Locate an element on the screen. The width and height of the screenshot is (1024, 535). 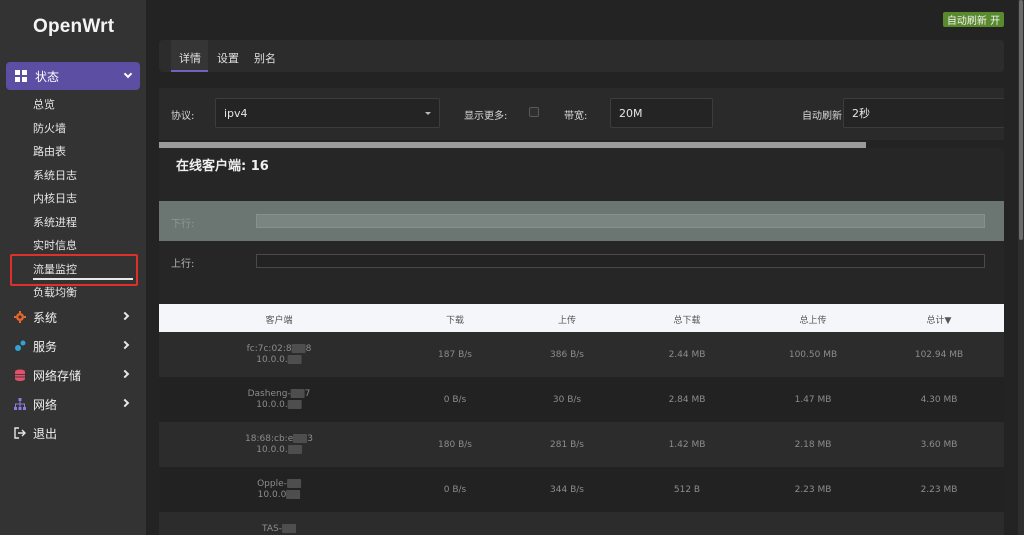
column-header-total-upload: 总上传 is located at coordinates (812, 319).